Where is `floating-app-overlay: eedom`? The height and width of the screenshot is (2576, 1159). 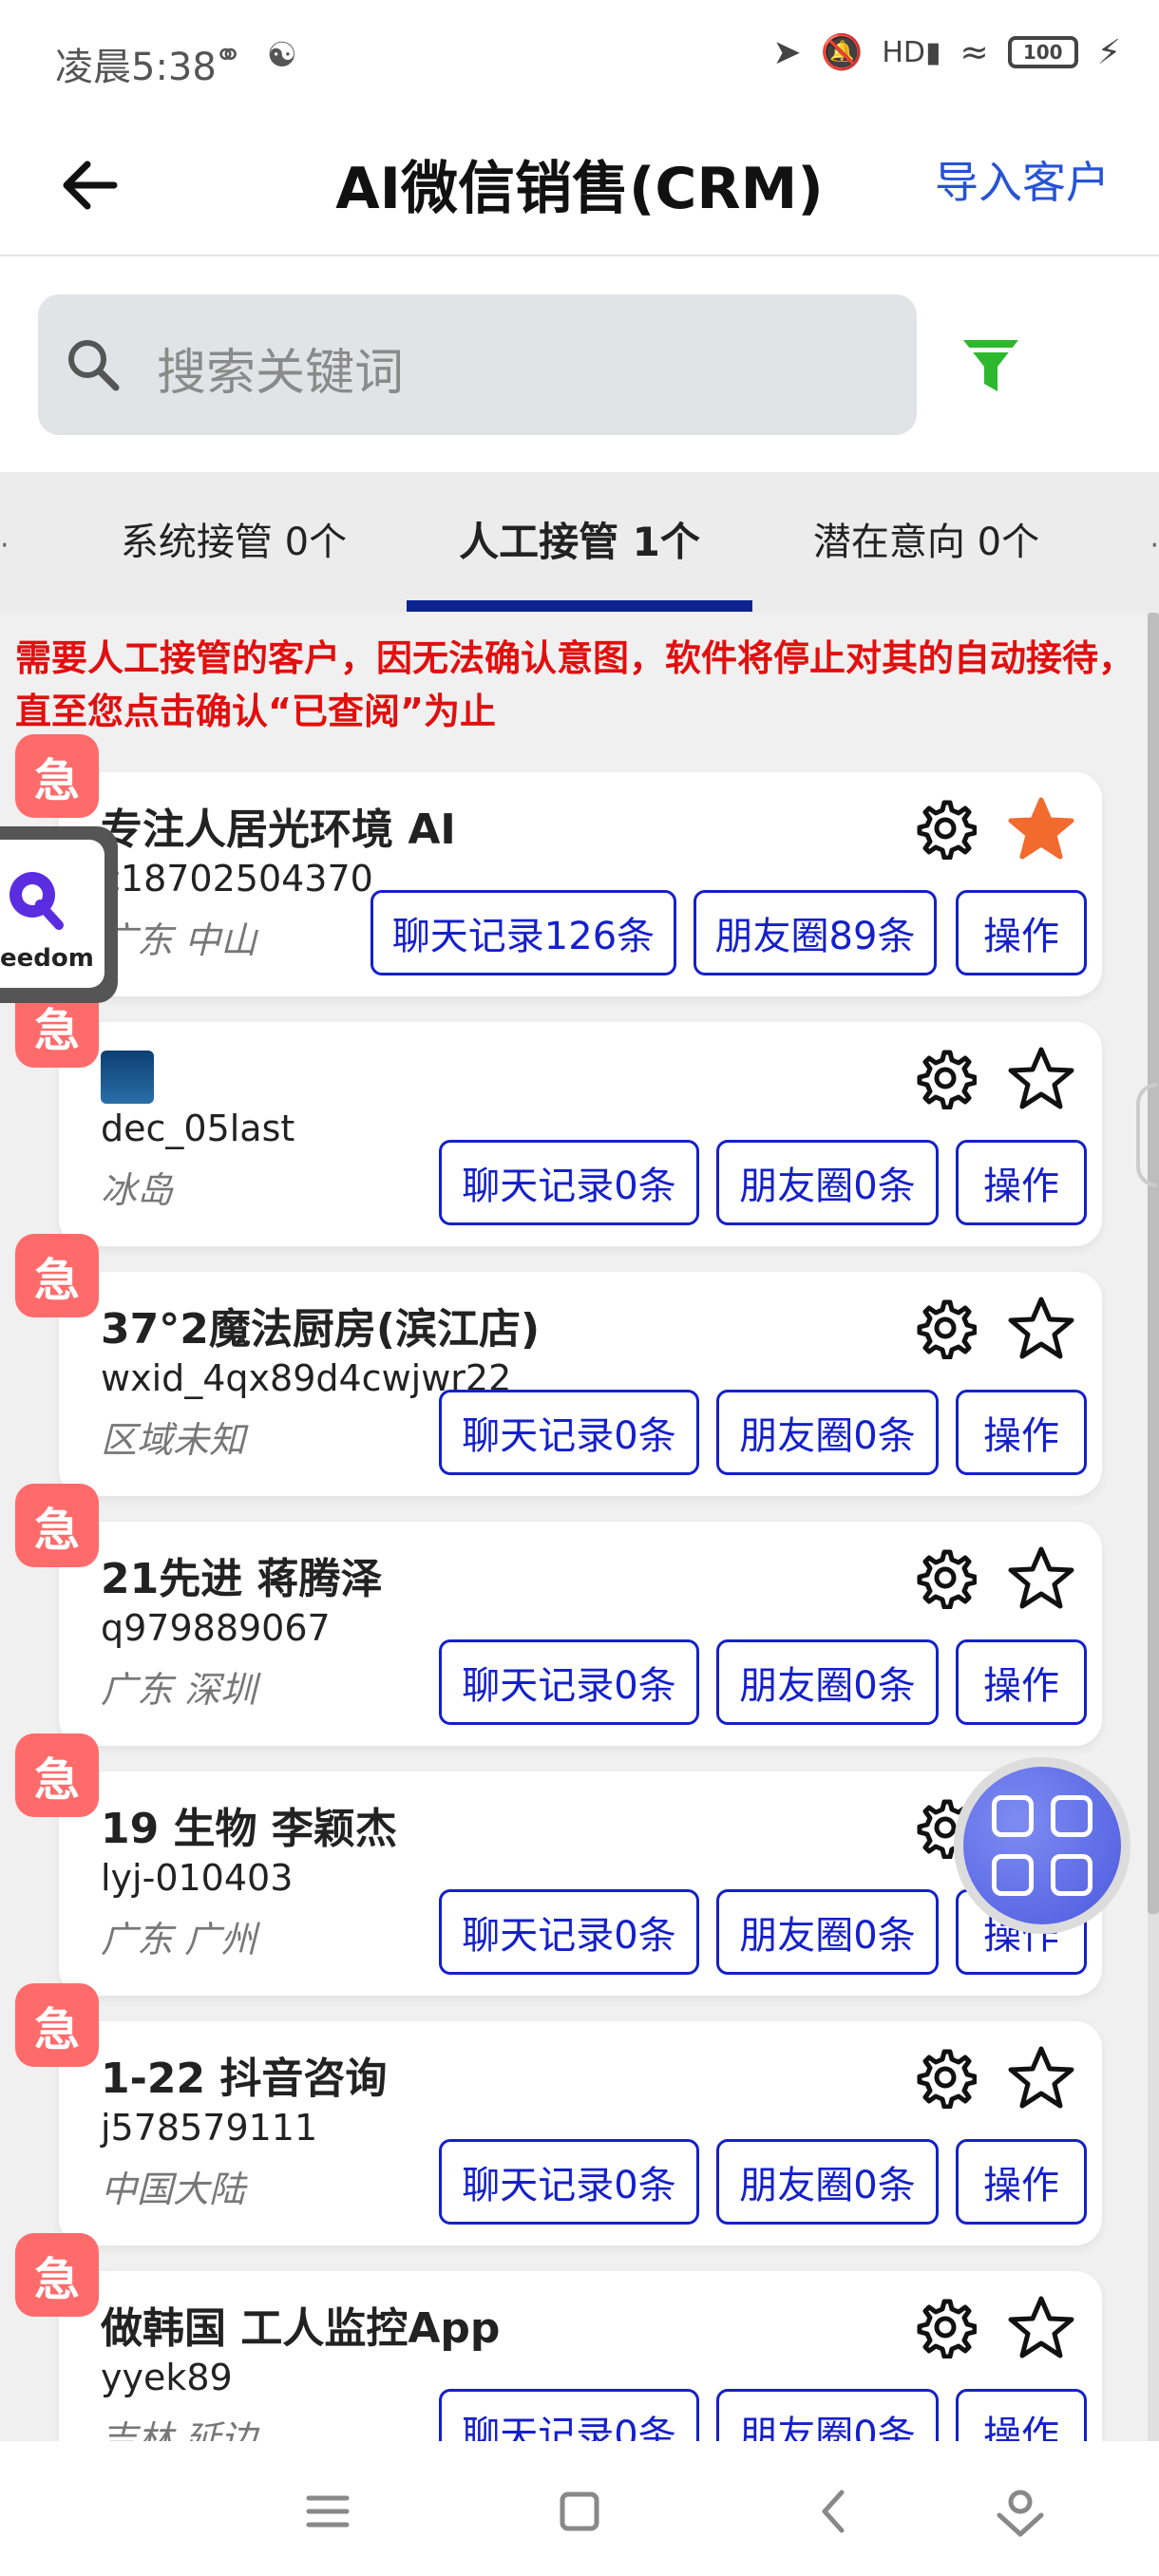
floating-app-overlay: eedom is located at coordinates (59, 914).